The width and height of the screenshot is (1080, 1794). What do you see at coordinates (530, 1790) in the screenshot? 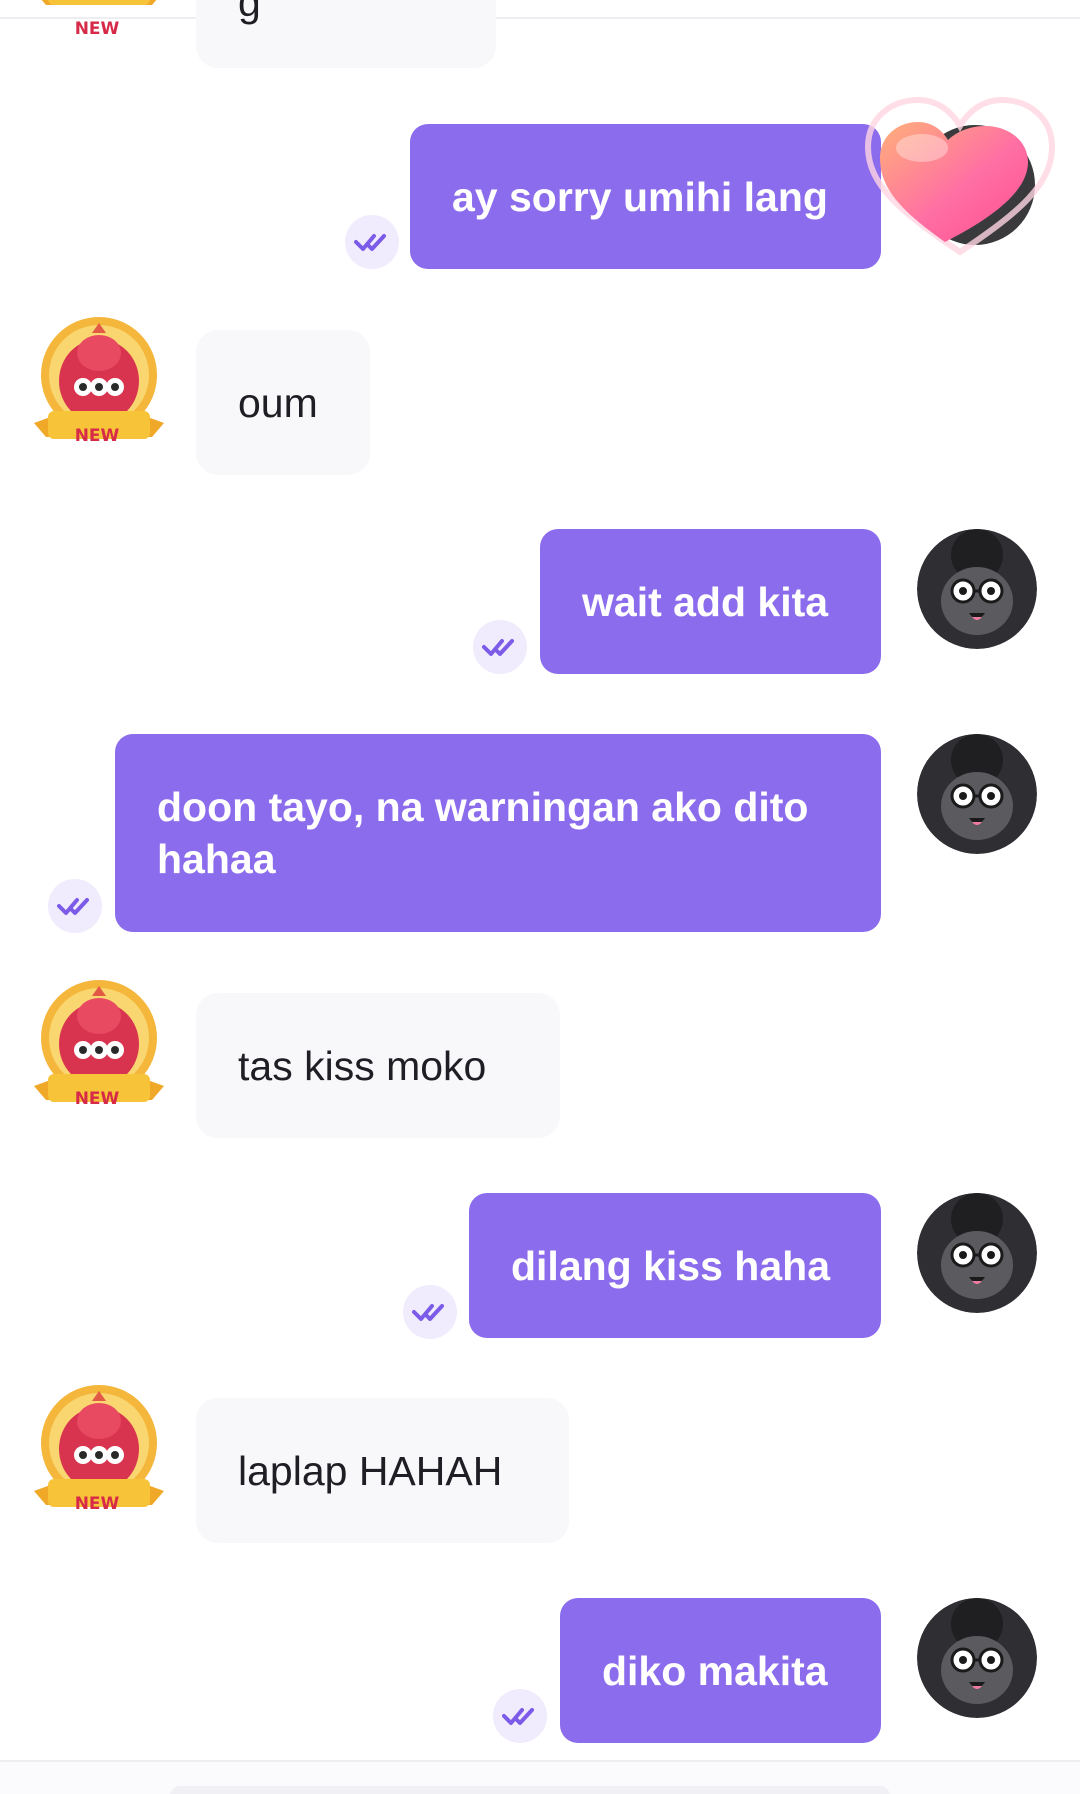
I see `message-input-edge` at bounding box center [530, 1790].